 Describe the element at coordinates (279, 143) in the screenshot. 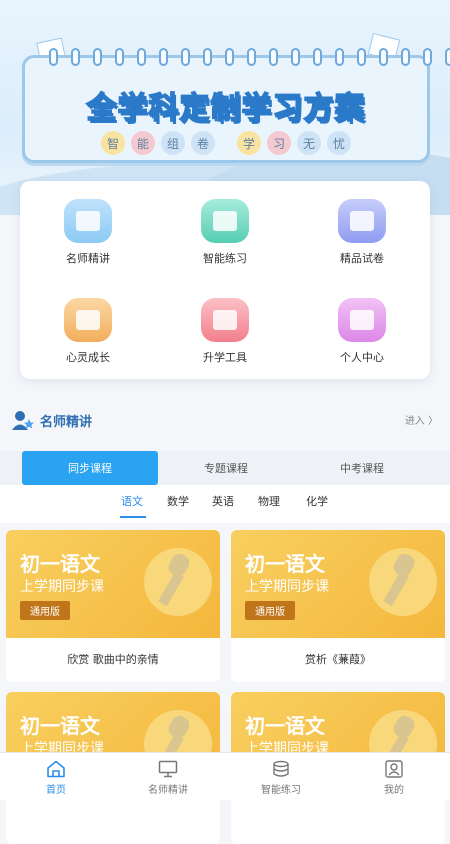

I see `banner-subtitle-char: 习` at that location.